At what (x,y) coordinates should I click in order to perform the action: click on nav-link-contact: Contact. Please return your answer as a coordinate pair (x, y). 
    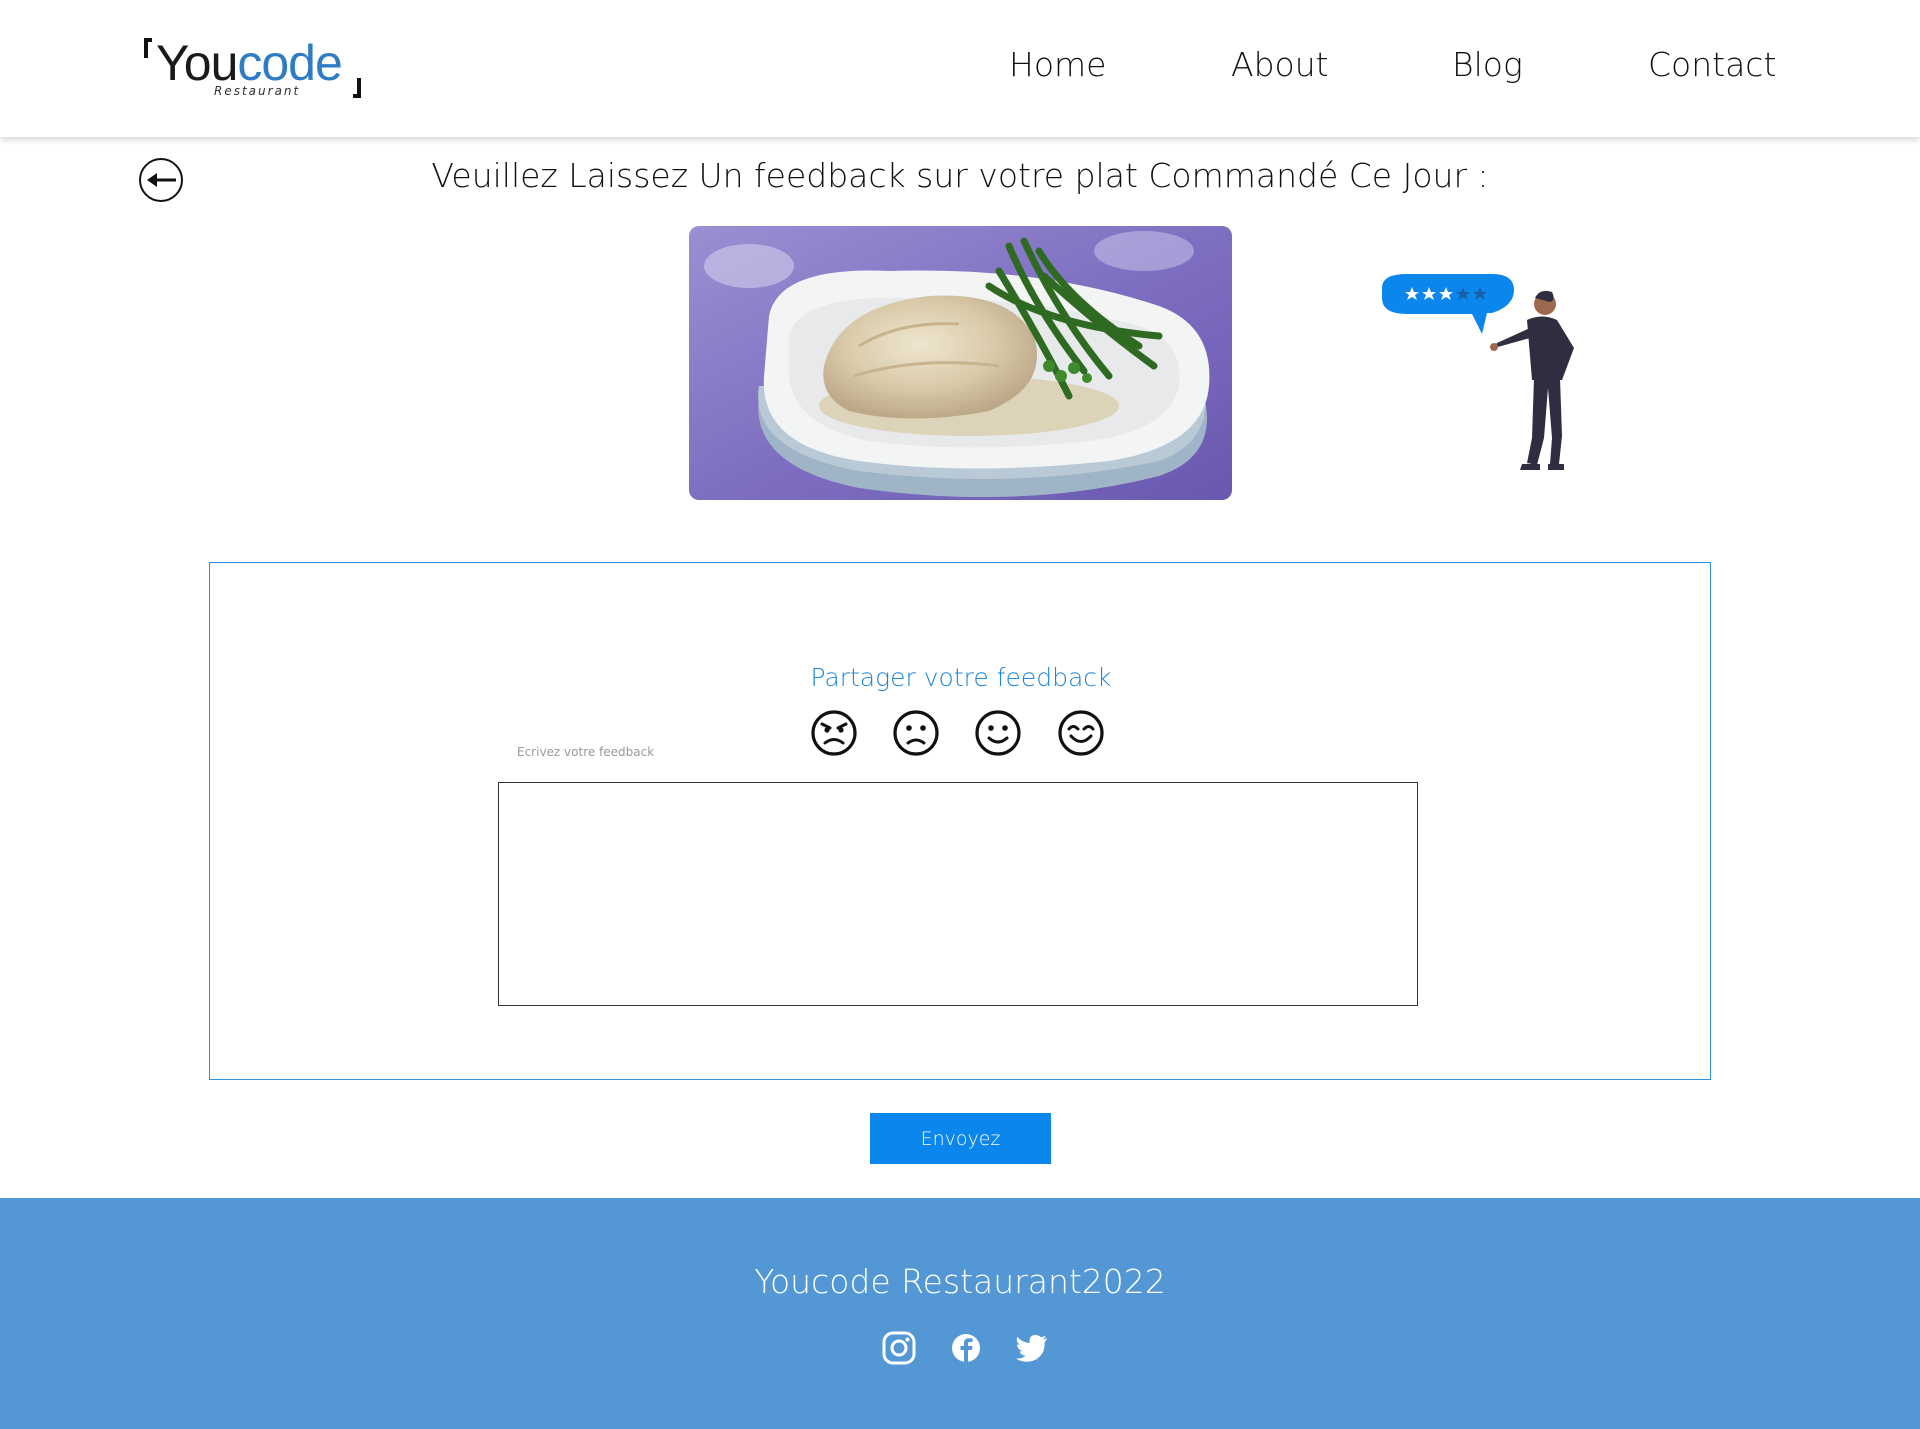
    Looking at the image, I should click on (1712, 64).